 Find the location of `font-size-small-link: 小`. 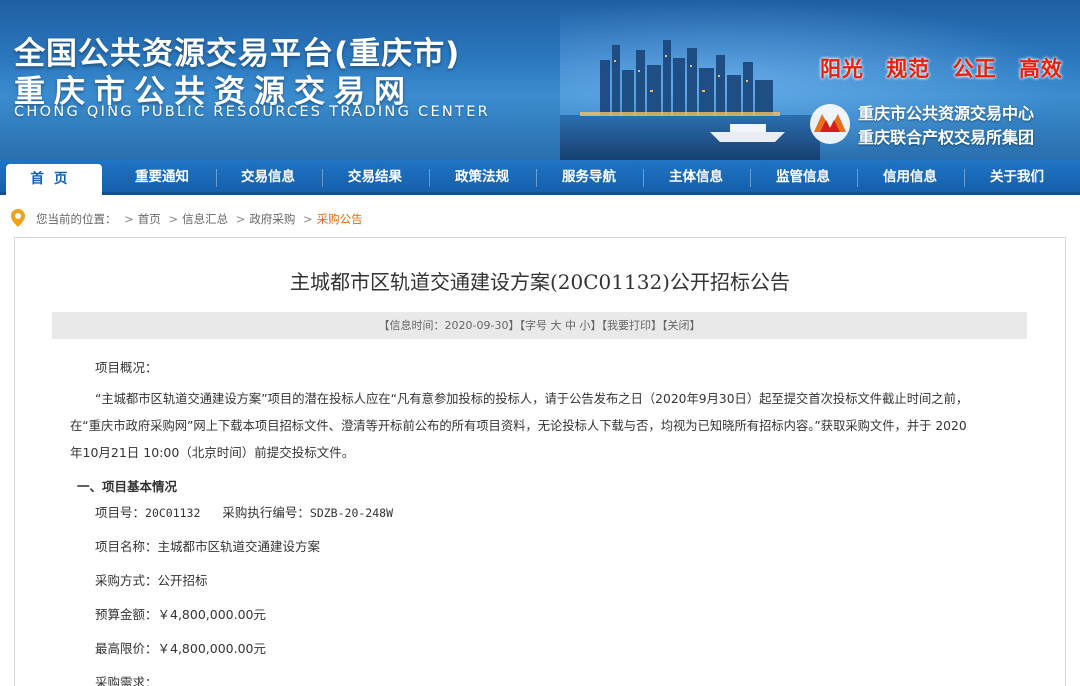

font-size-small-link: 小 is located at coordinates (584, 325).